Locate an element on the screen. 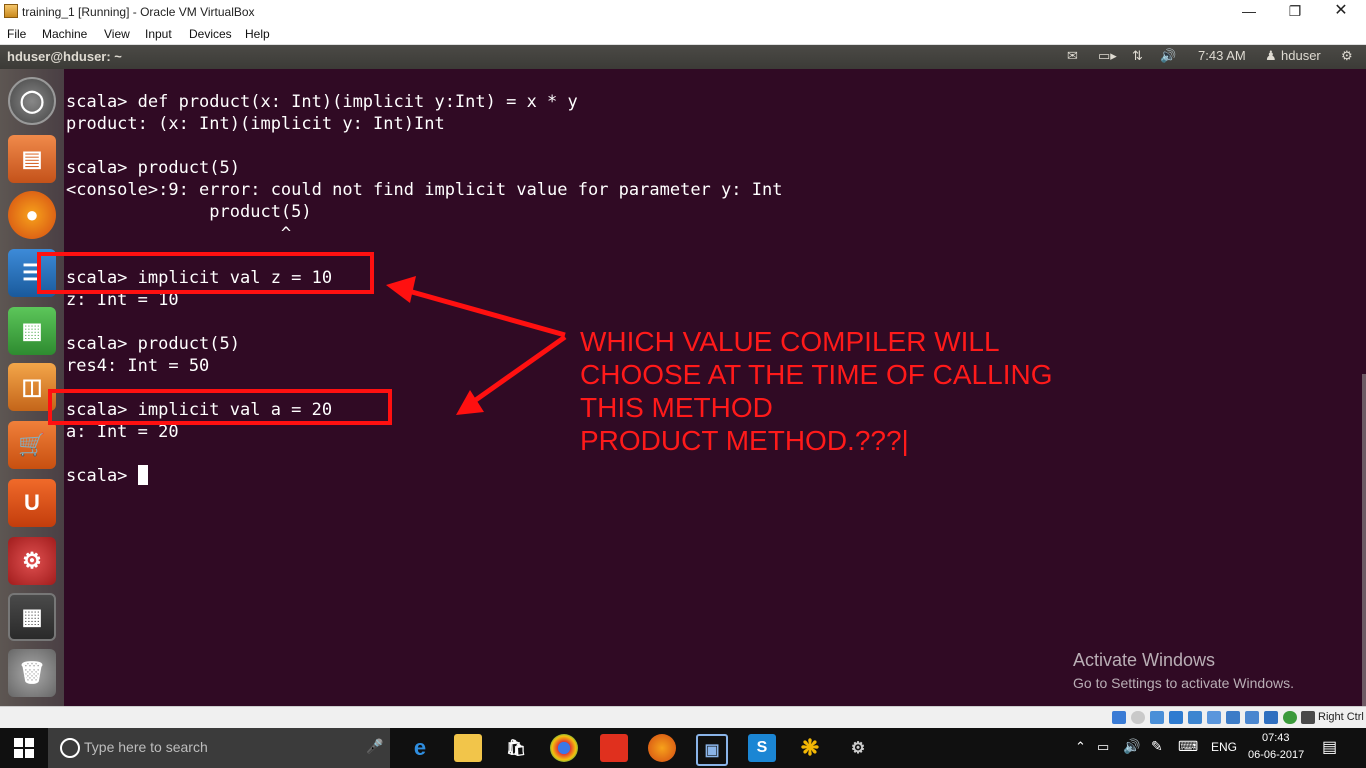 The height and width of the screenshot is (768, 1366). arrow-head-lower is located at coordinates (470, 402).